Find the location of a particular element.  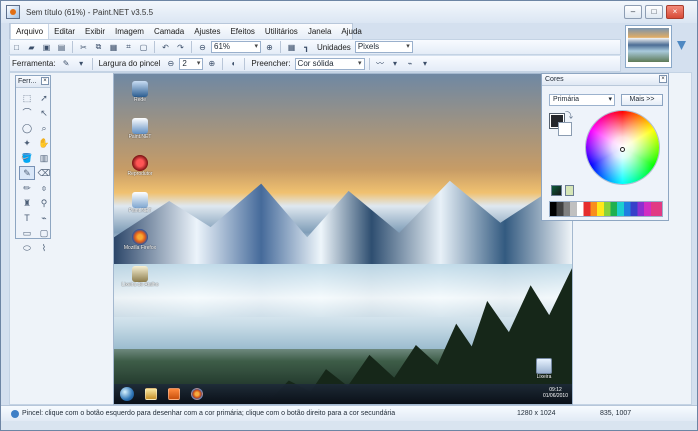

zoom-out-icon: ⊖ is located at coordinates (202, 47).